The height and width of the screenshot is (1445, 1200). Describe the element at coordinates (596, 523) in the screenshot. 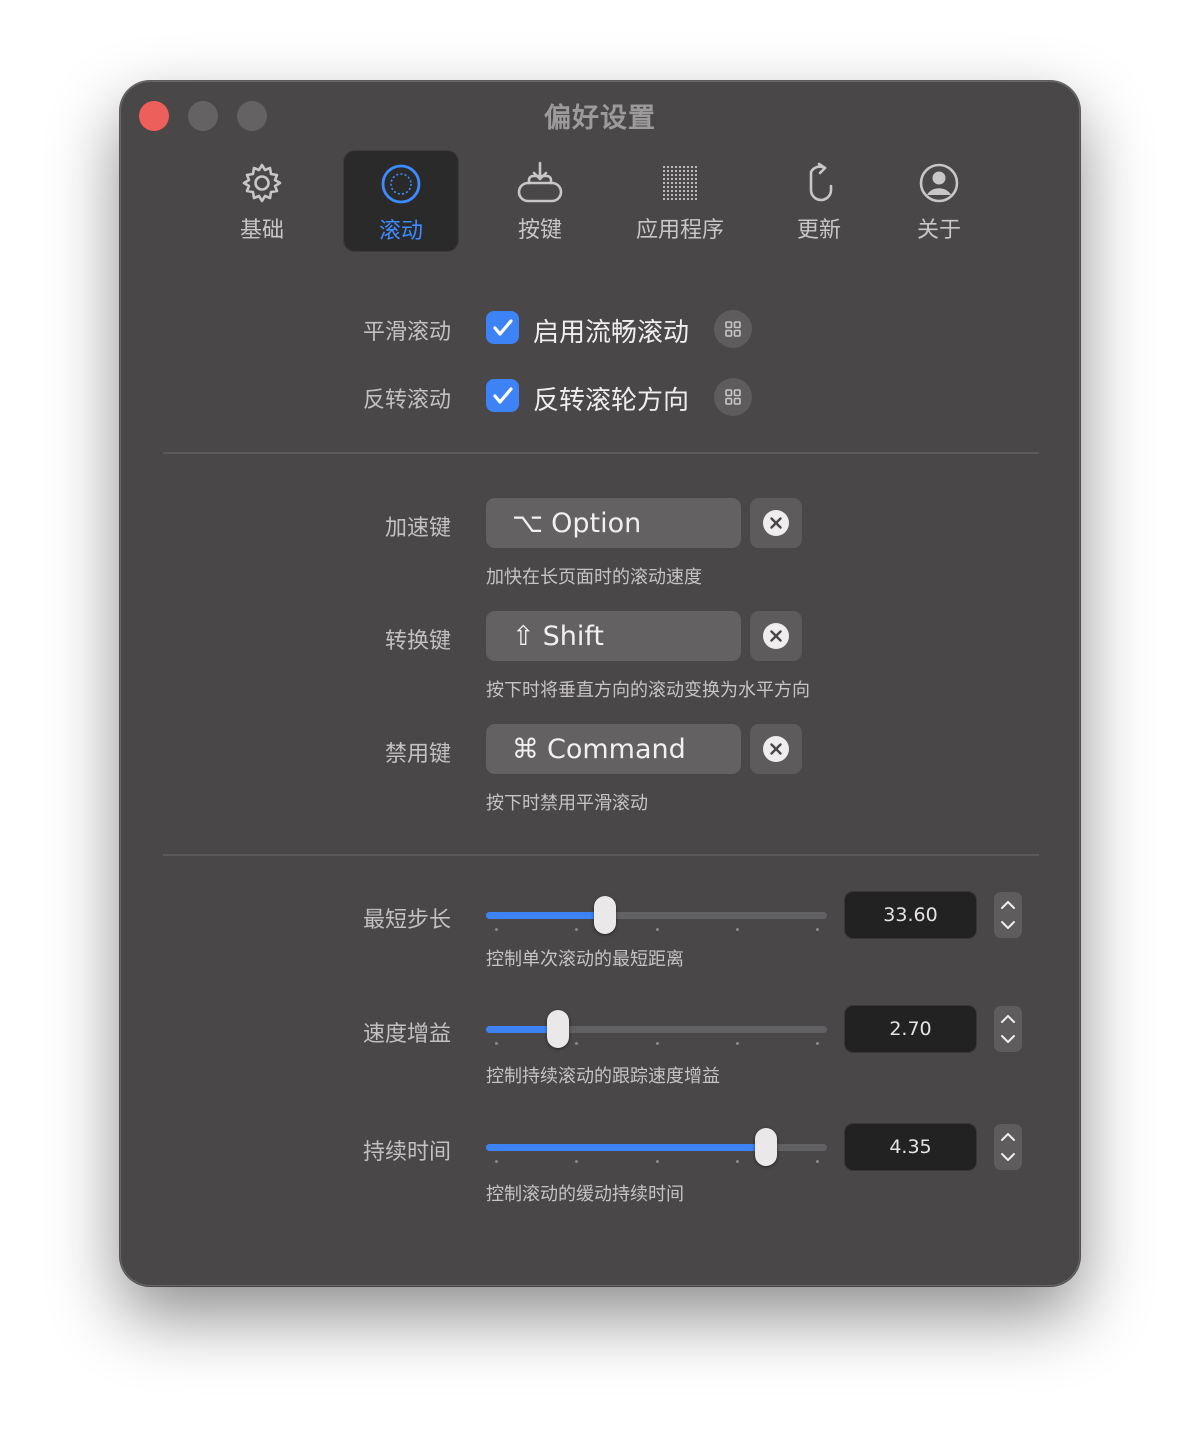

I see `accelerate-key-value: Option` at that location.